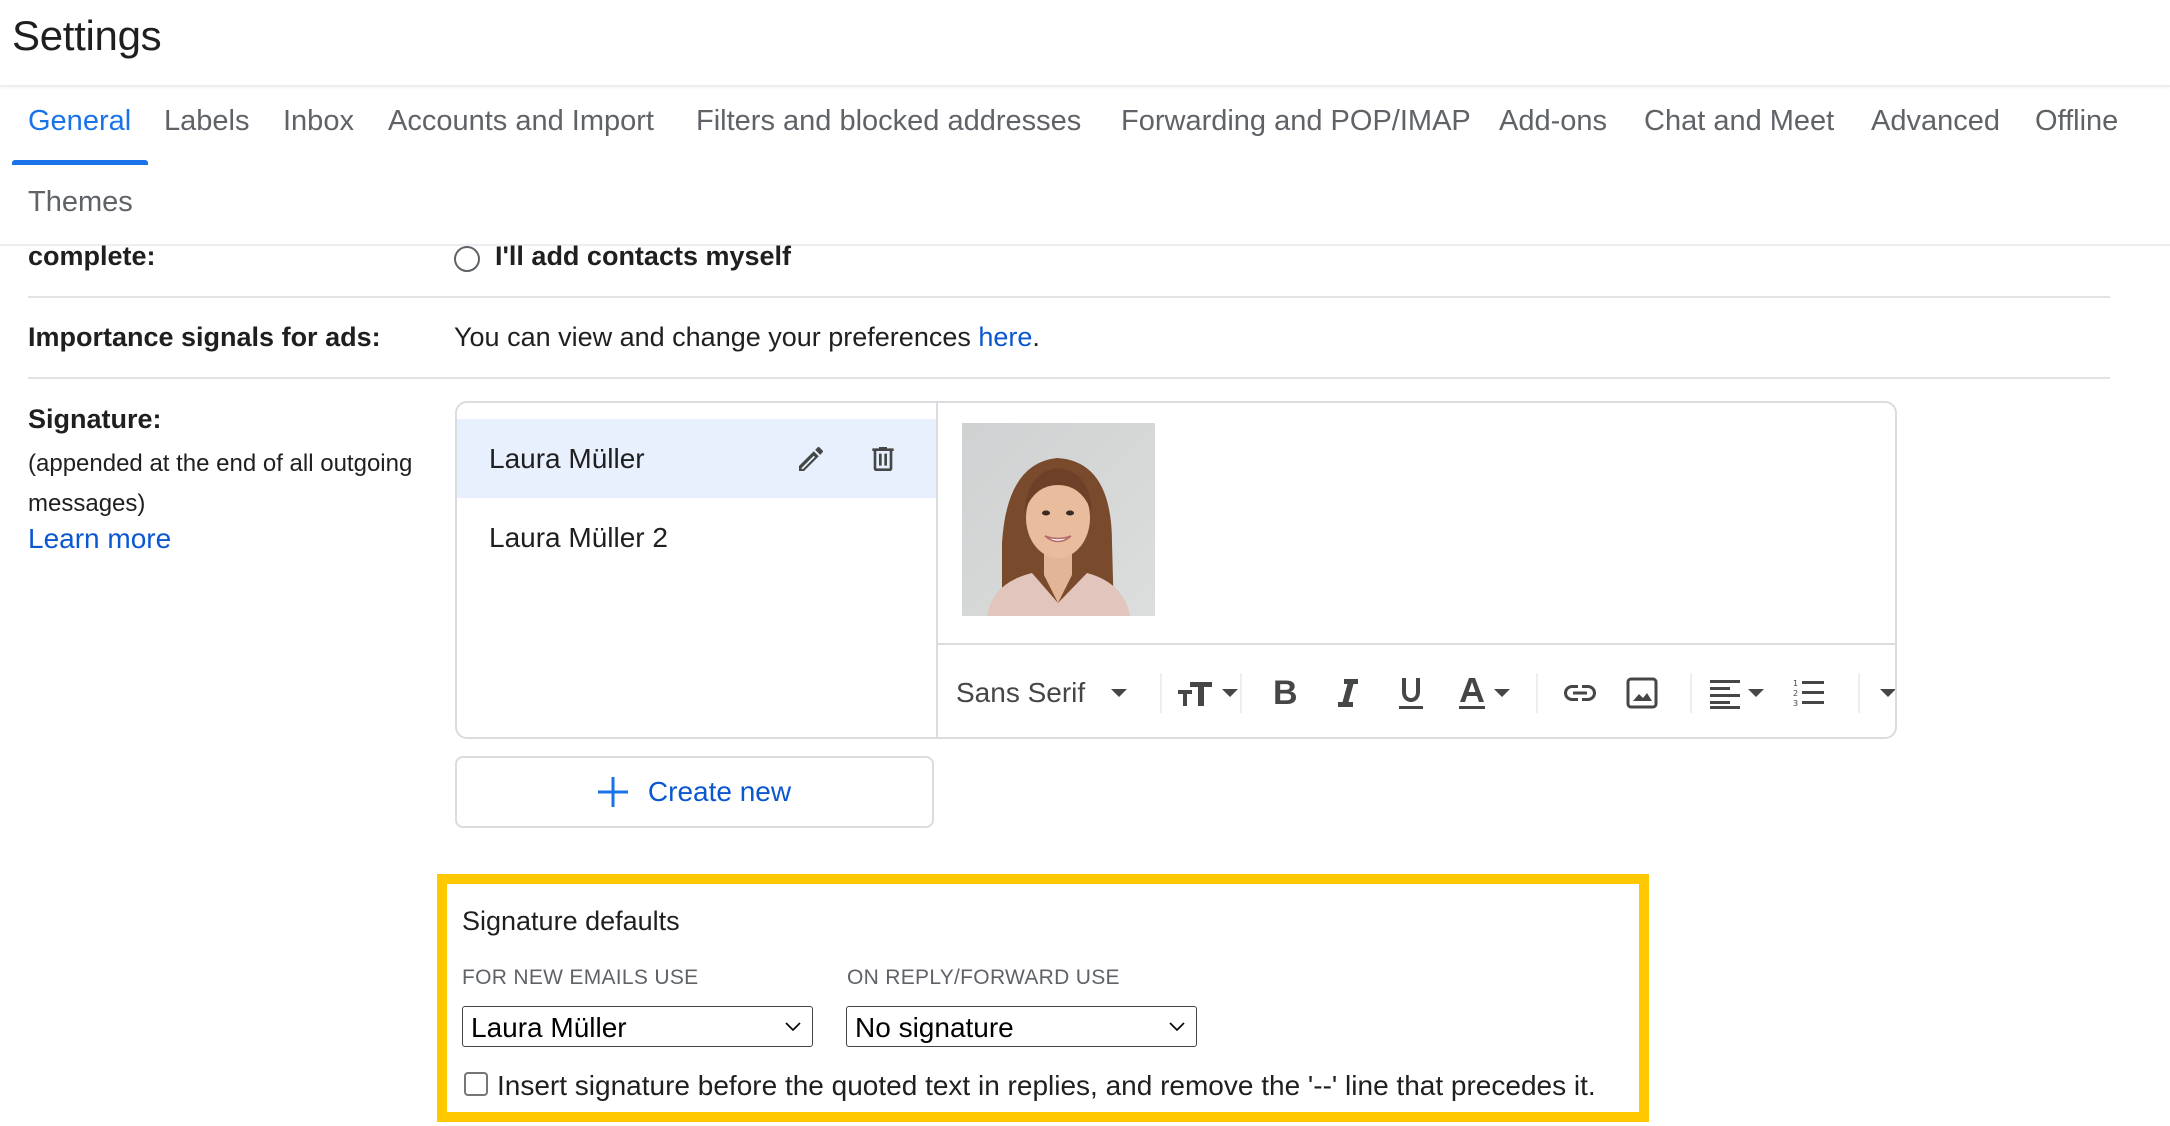  I want to click on link-icon, so click(1580, 693).